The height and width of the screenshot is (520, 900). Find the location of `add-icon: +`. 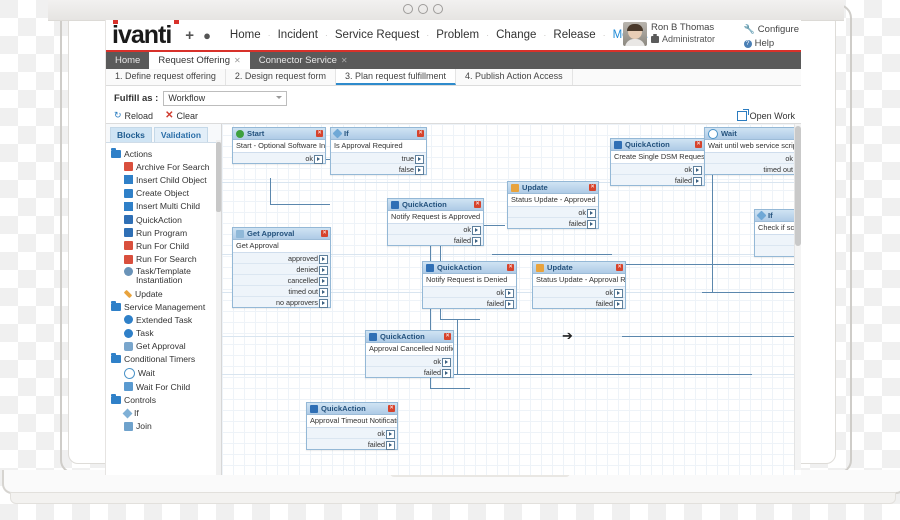

add-icon: + is located at coordinates (189, 35).